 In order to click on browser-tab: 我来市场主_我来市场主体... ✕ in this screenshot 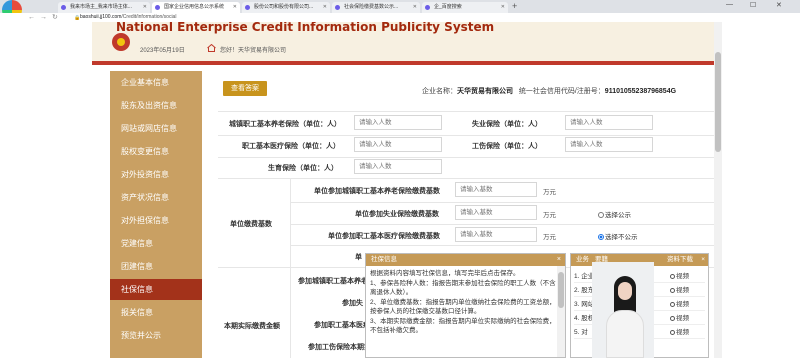, I will do `click(104, 7)`.